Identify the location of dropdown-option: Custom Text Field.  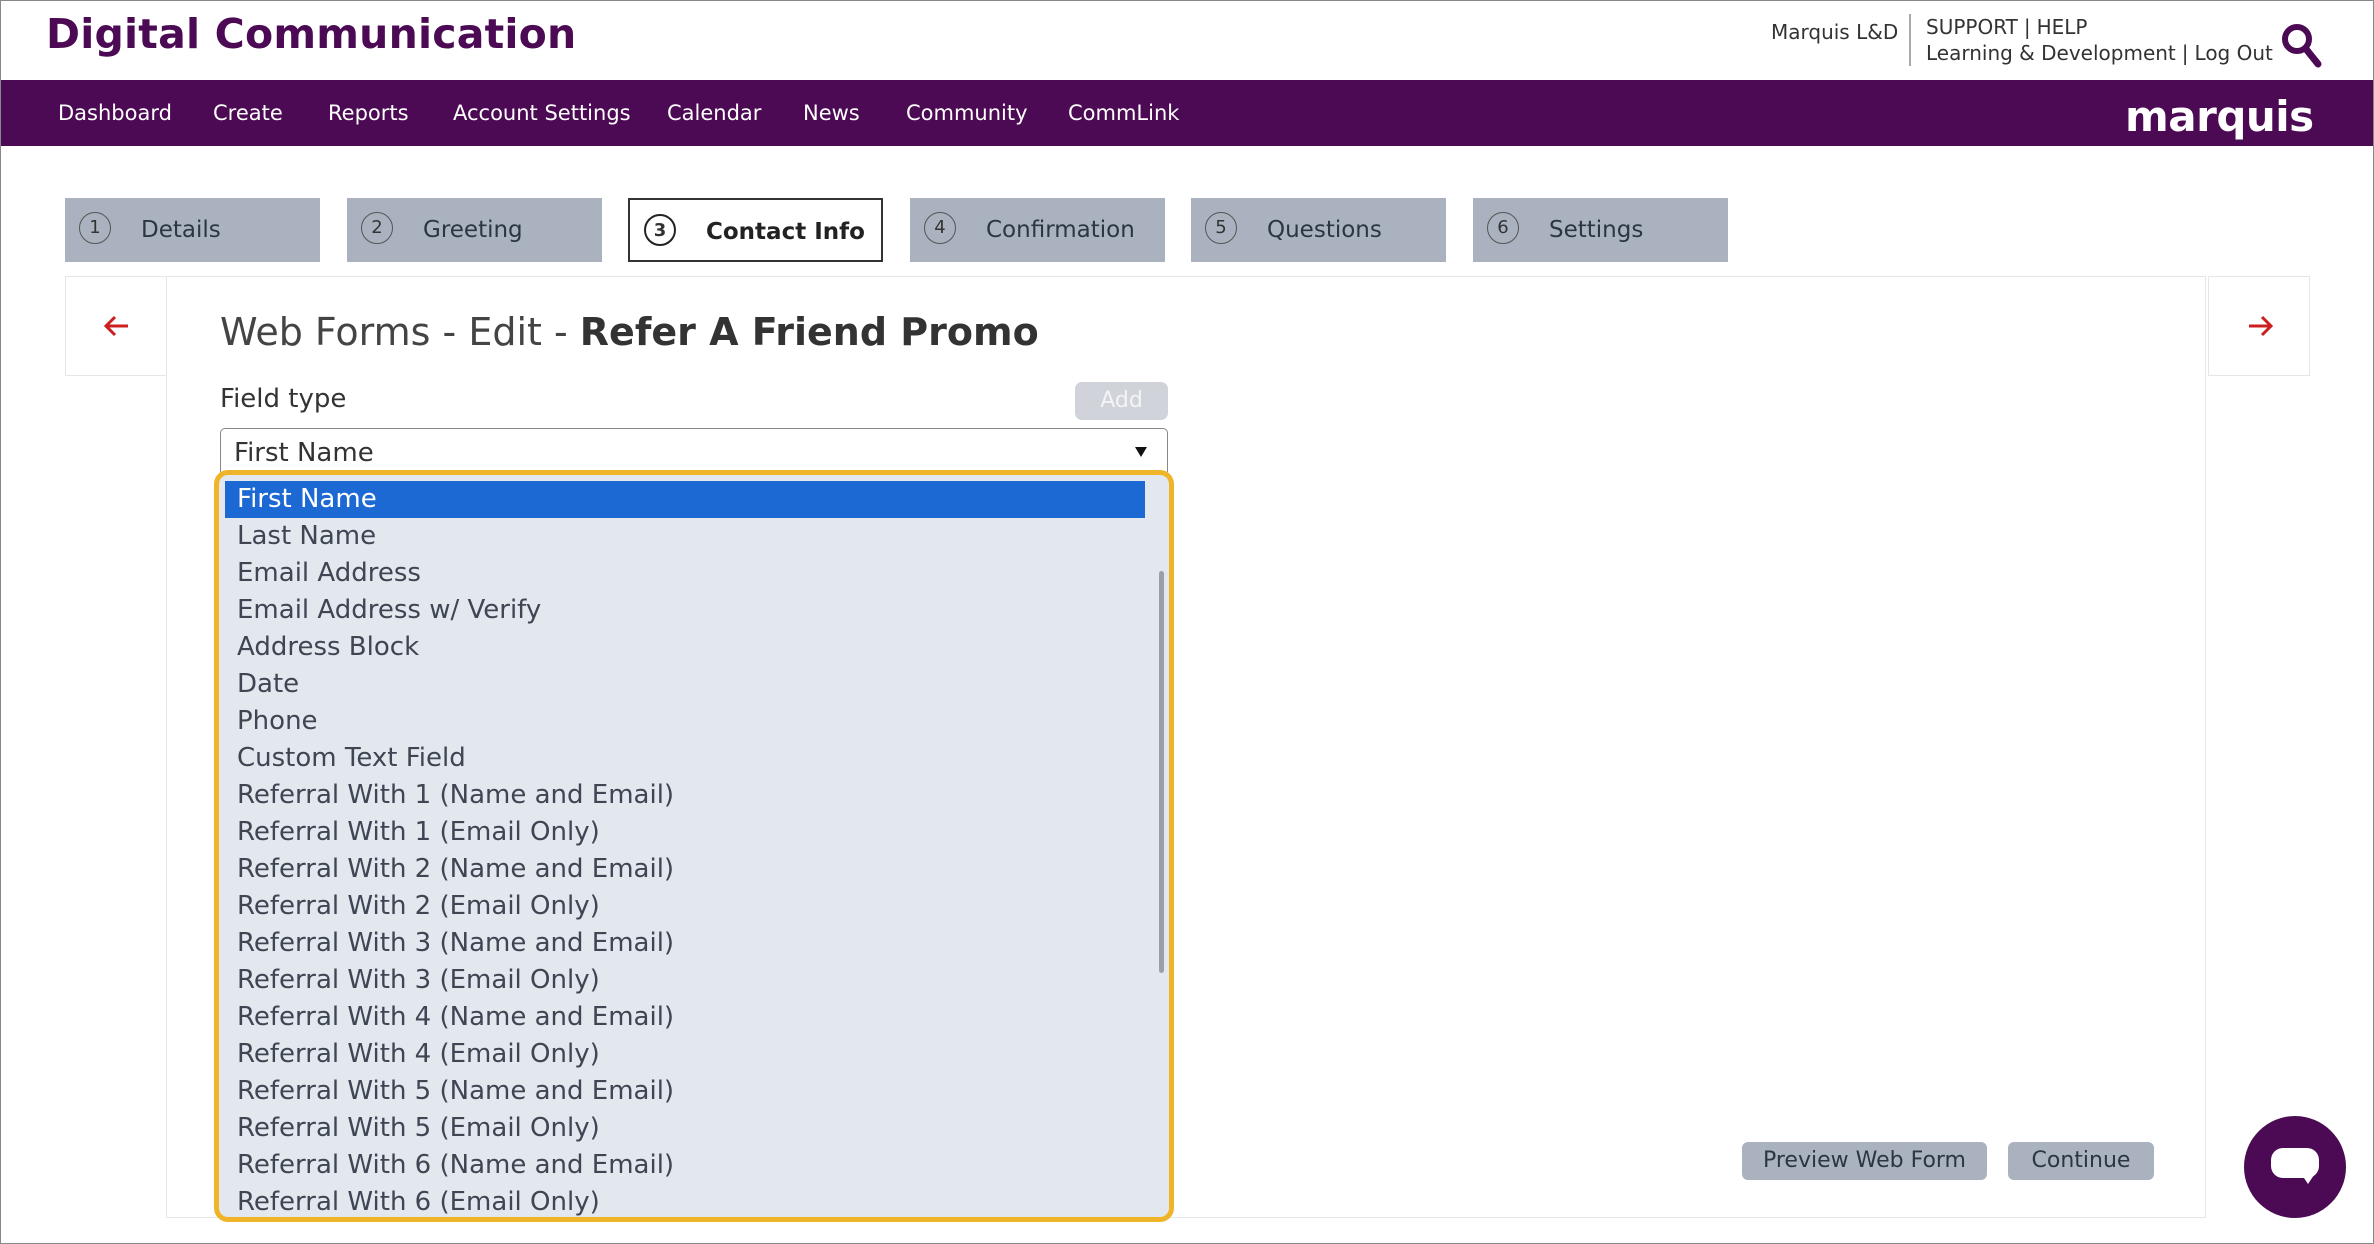
(685, 758).